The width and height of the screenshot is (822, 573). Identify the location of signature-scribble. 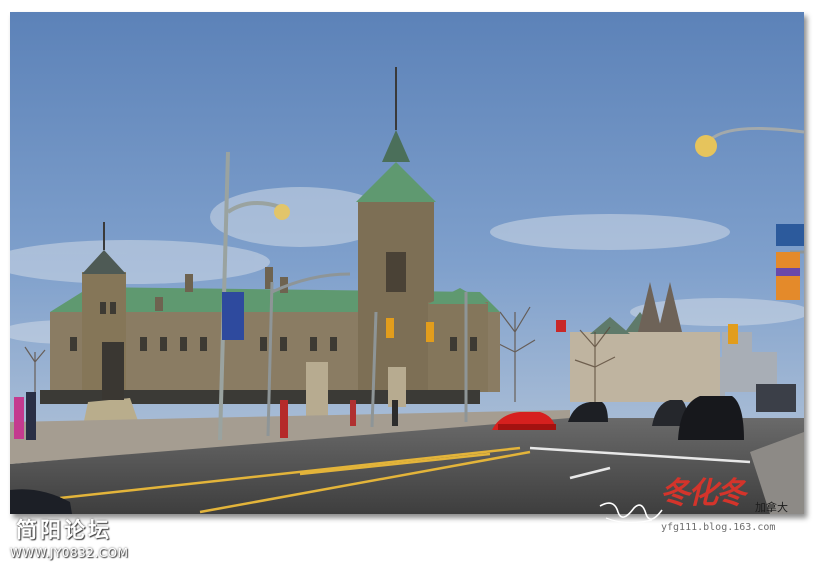
(631, 513).